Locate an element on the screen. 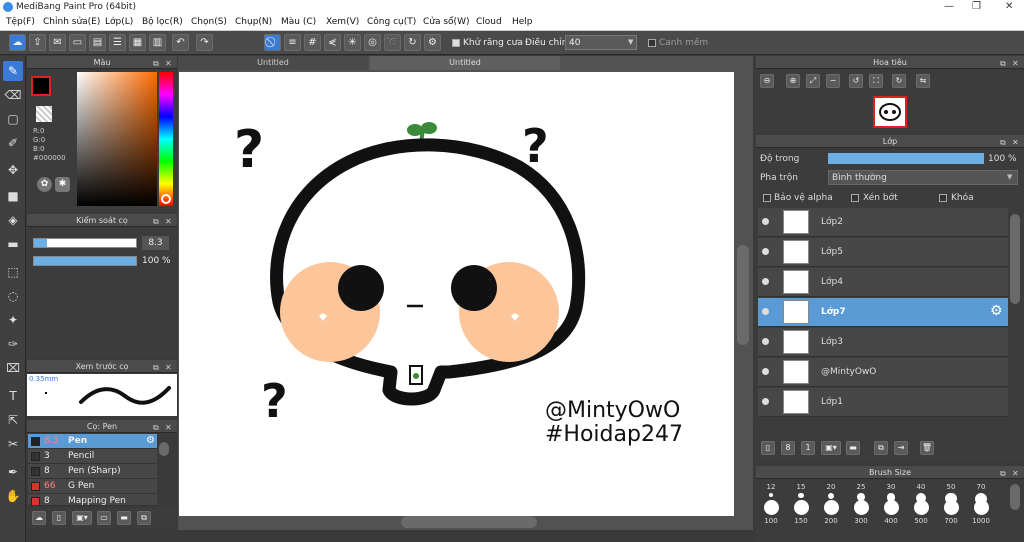  copy-brush-icon: ▭ is located at coordinates (104, 518).